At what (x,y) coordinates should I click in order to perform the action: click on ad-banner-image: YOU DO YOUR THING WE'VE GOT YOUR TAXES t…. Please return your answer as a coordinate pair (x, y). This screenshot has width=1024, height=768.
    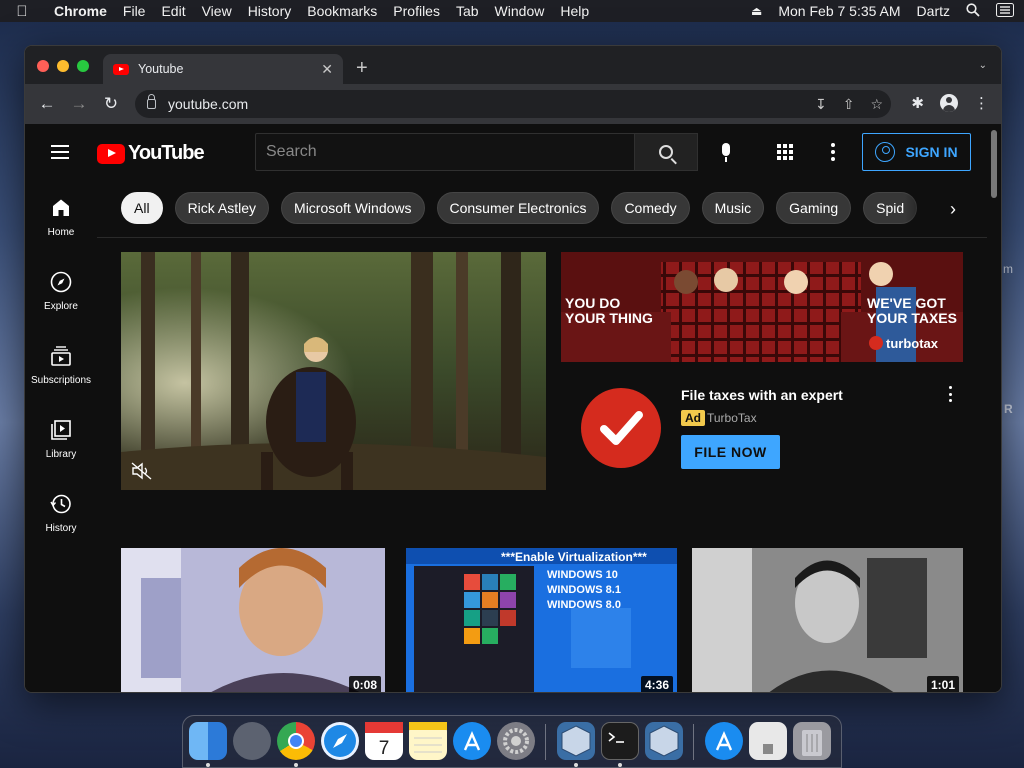
    Looking at the image, I should click on (762, 307).